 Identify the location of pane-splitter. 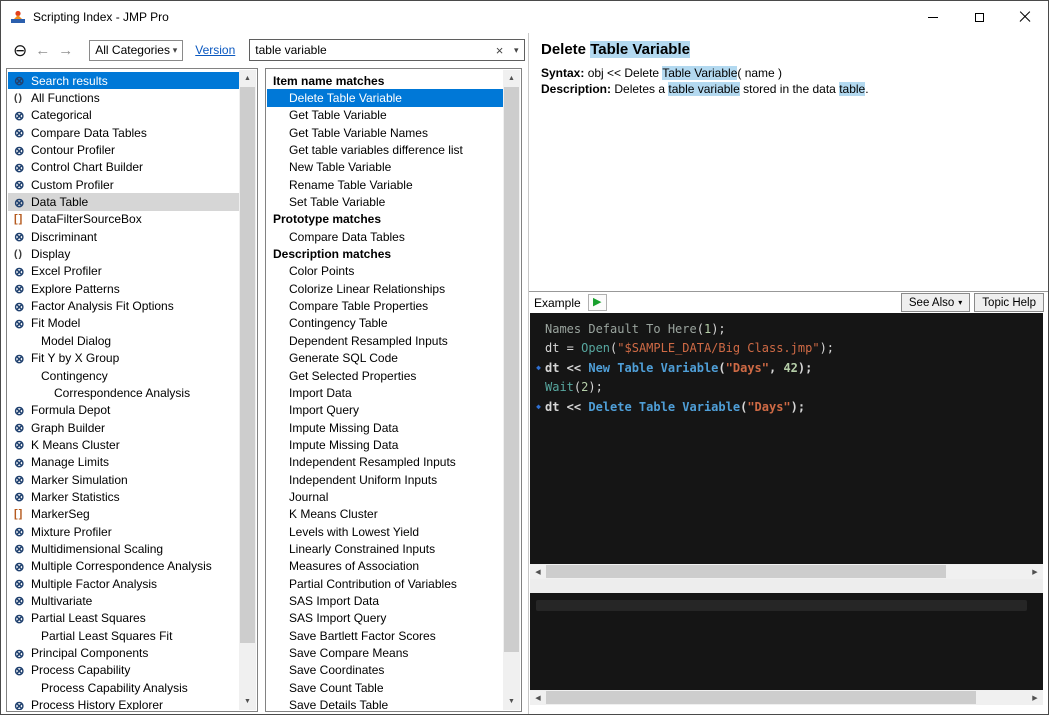
(786, 586).